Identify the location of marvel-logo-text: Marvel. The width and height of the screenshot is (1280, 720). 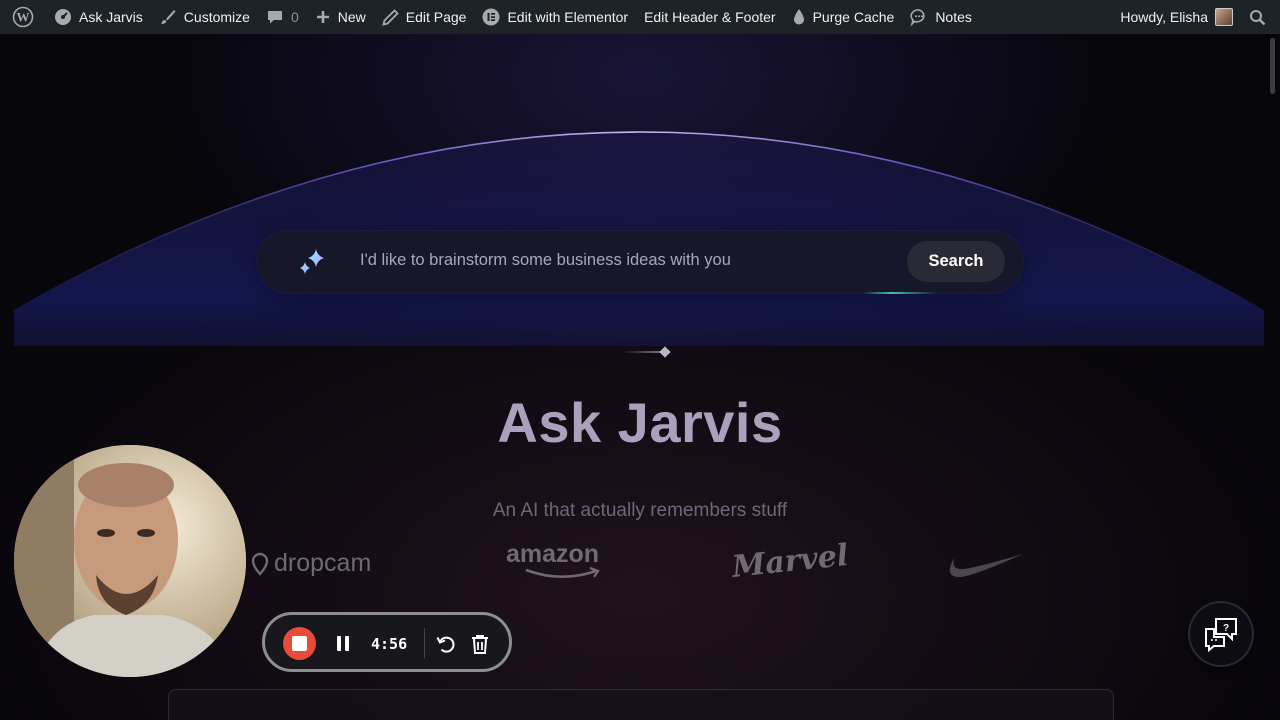
(790, 561).